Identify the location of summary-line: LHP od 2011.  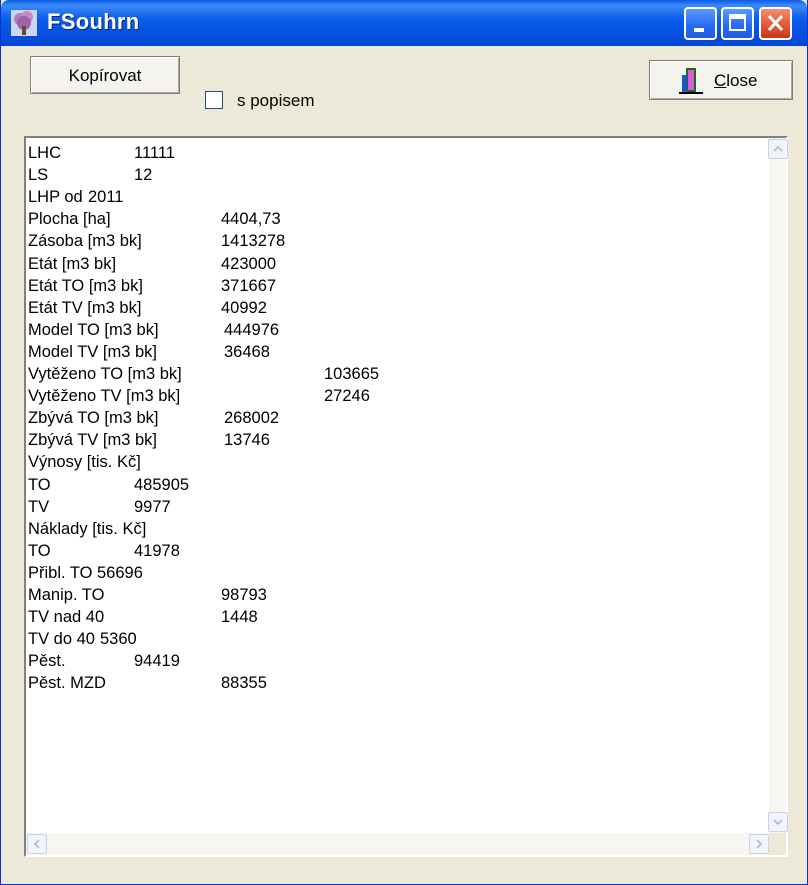
(393, 199).